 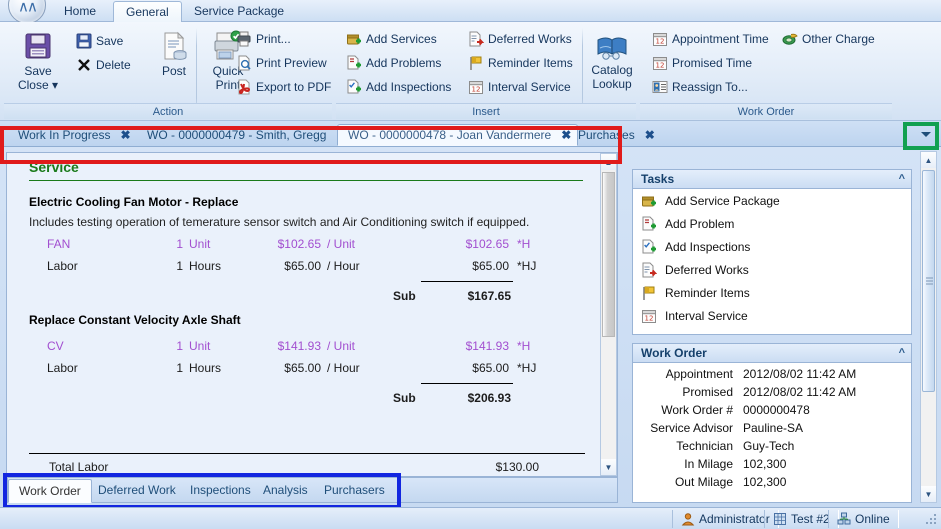 I want to click on other-charge-button: Other Charge, so click(x=828, y=39).